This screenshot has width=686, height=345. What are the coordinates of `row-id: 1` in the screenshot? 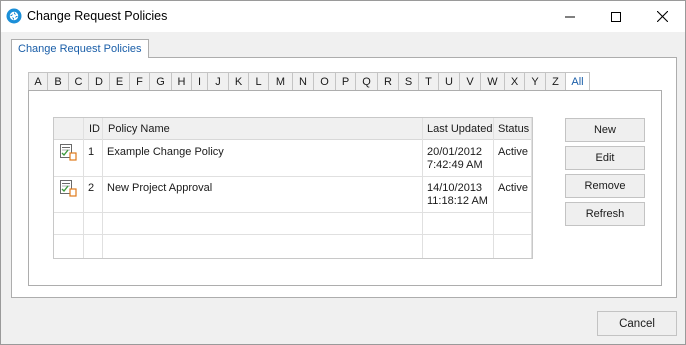 It's located at (91, 152).